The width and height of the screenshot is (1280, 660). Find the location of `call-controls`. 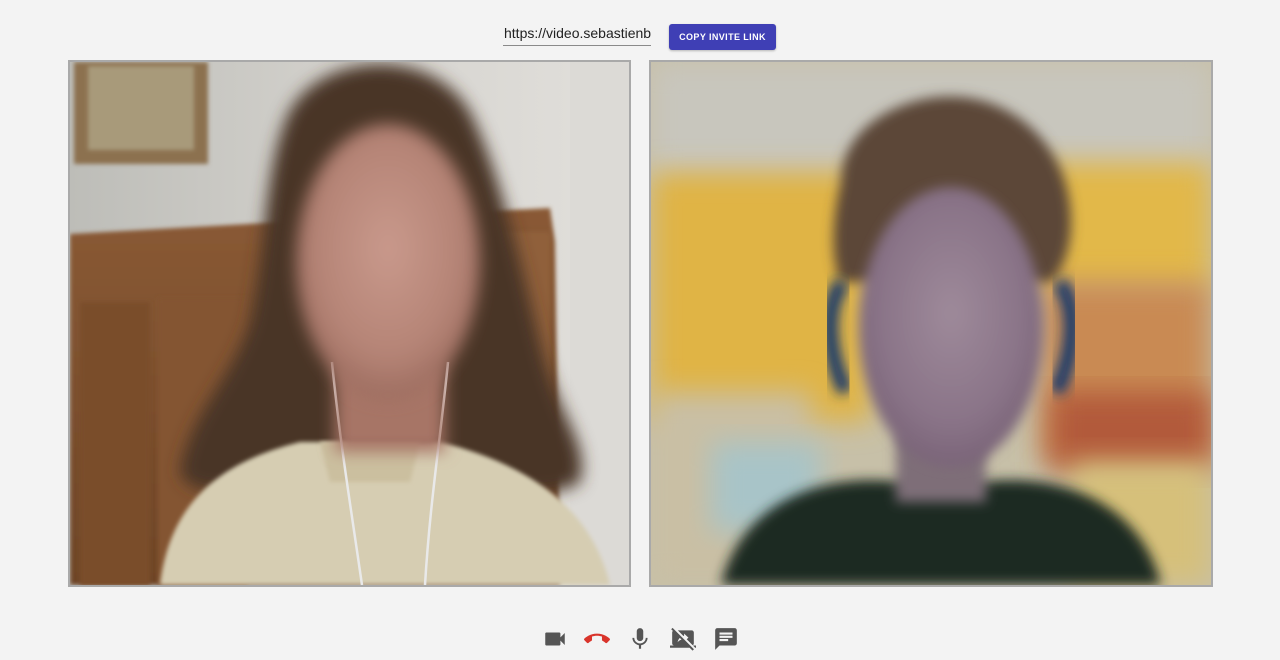

call-controls is located at coordinates (640, 639).